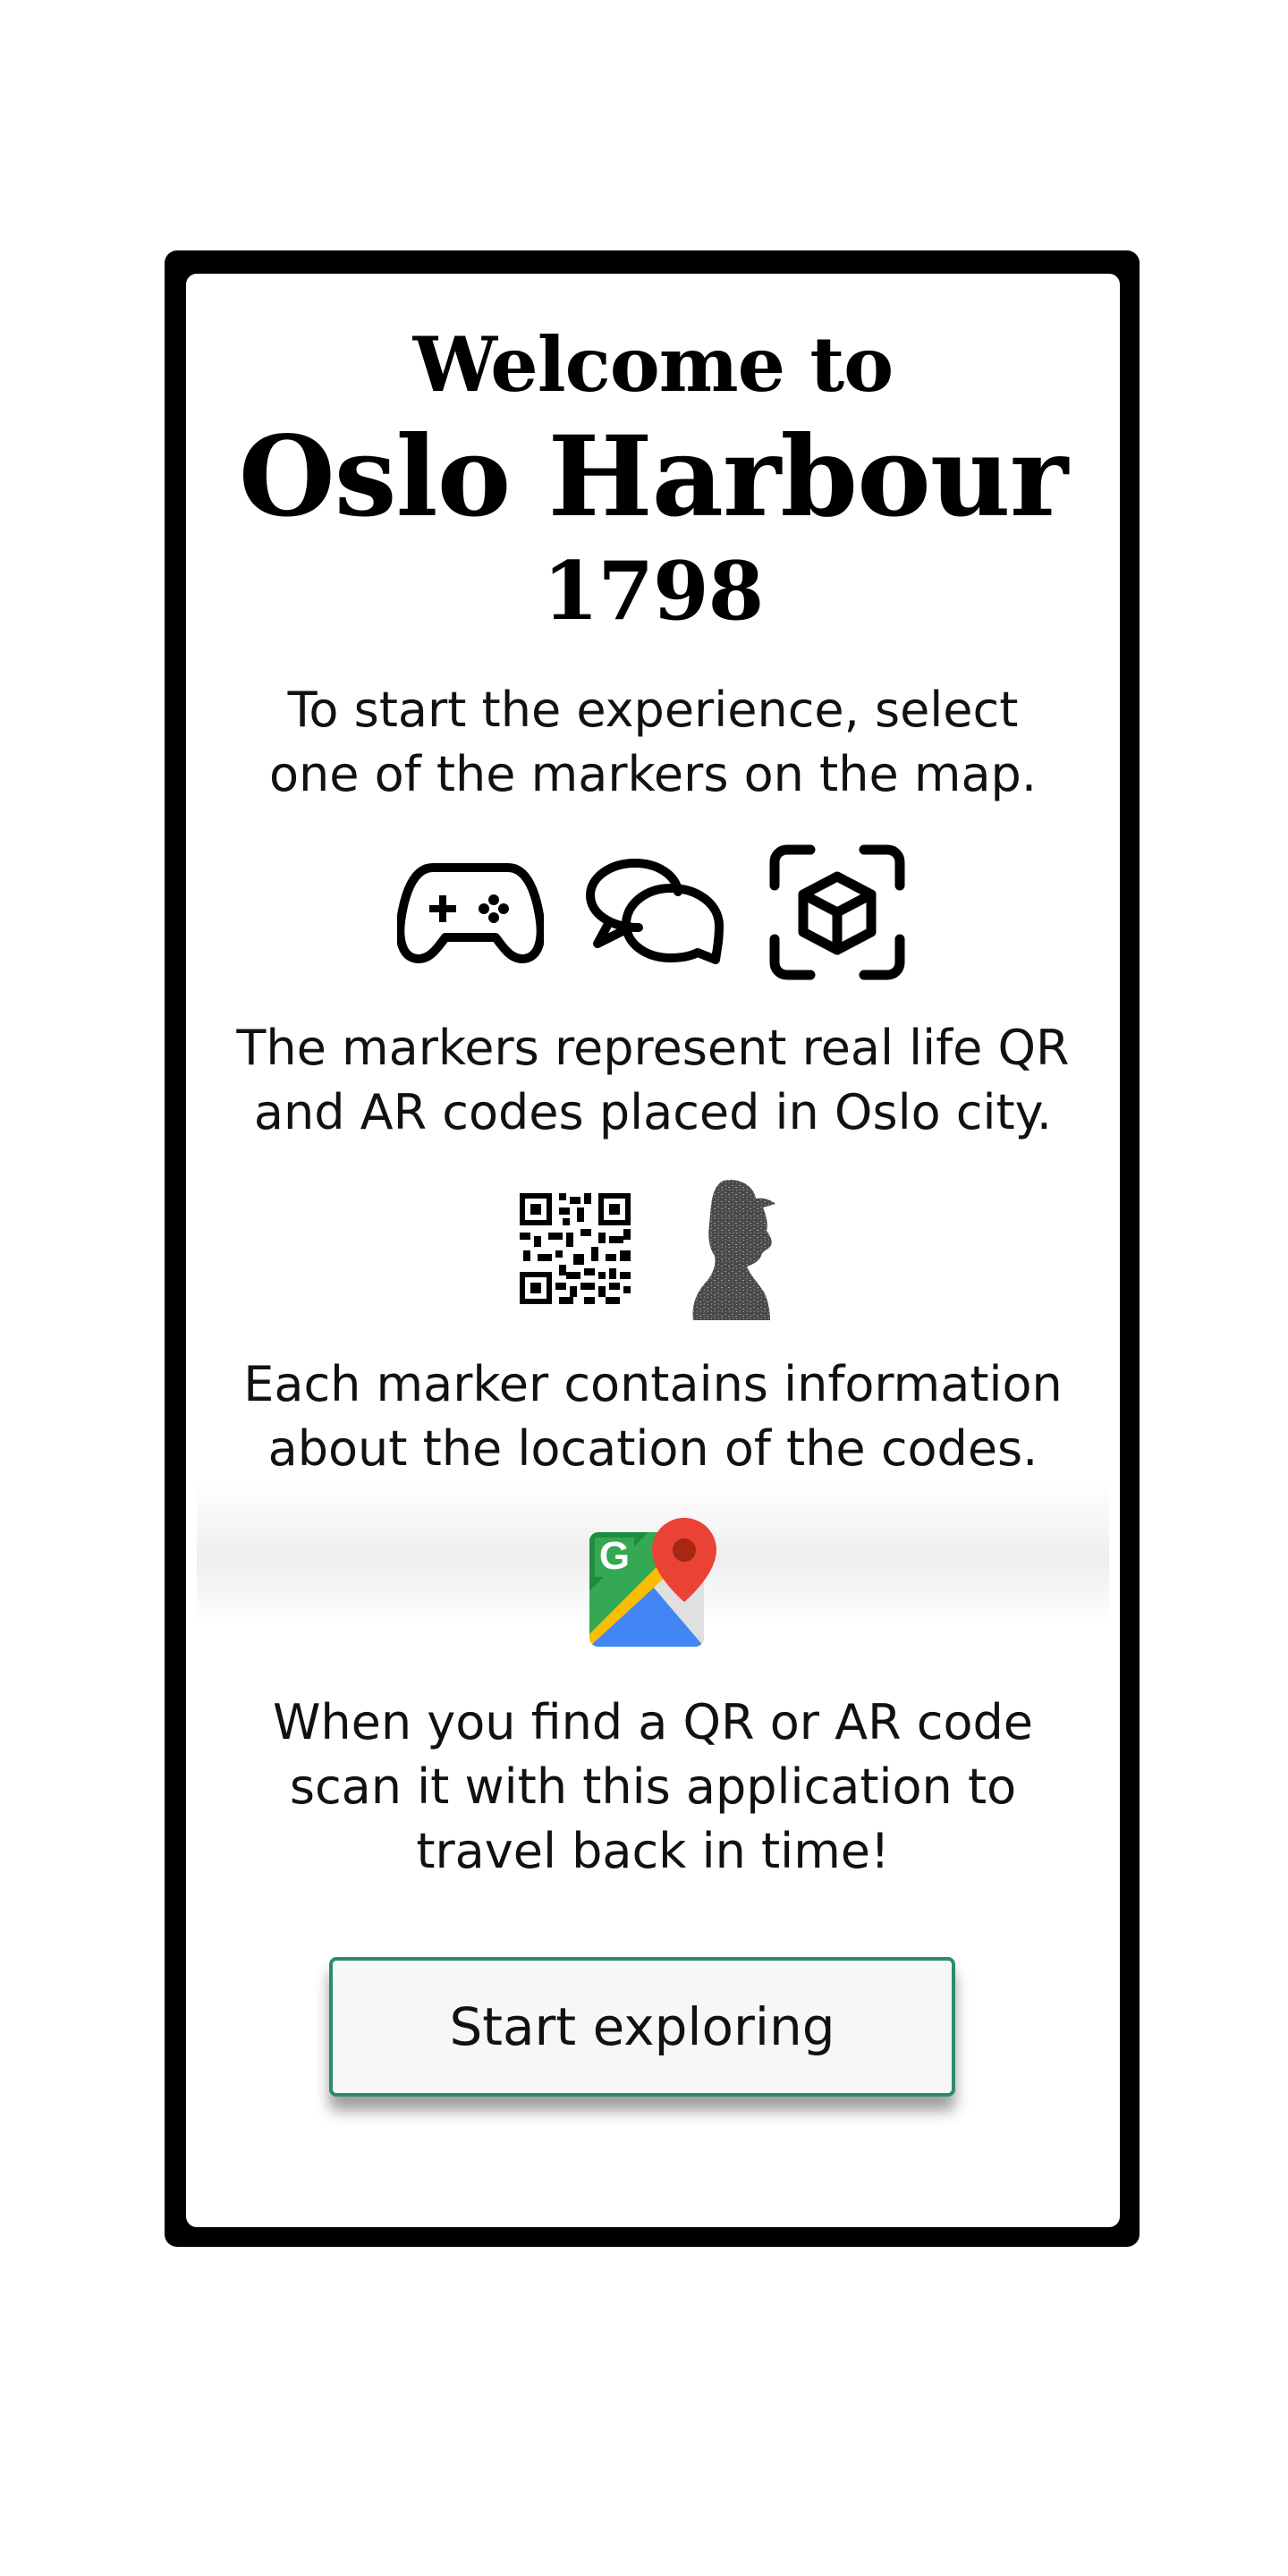  I want to click on feature-icons-row, so click(653, 912).